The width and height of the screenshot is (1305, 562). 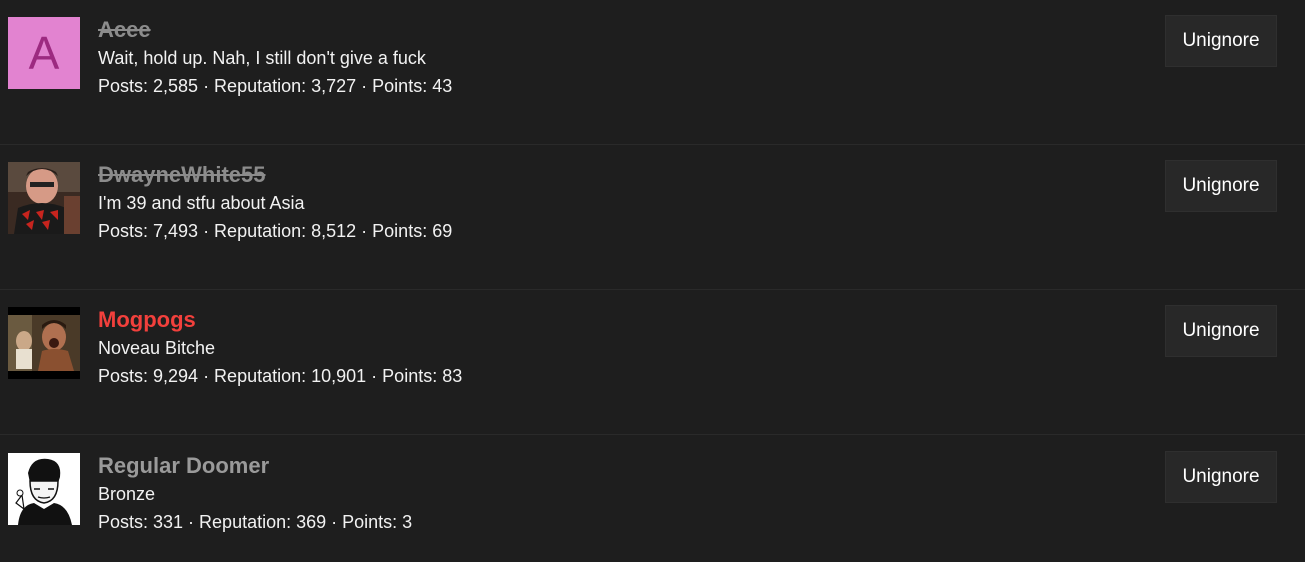 I want to click on user-title: Noveau Bitche, so click(x=157, y=348).